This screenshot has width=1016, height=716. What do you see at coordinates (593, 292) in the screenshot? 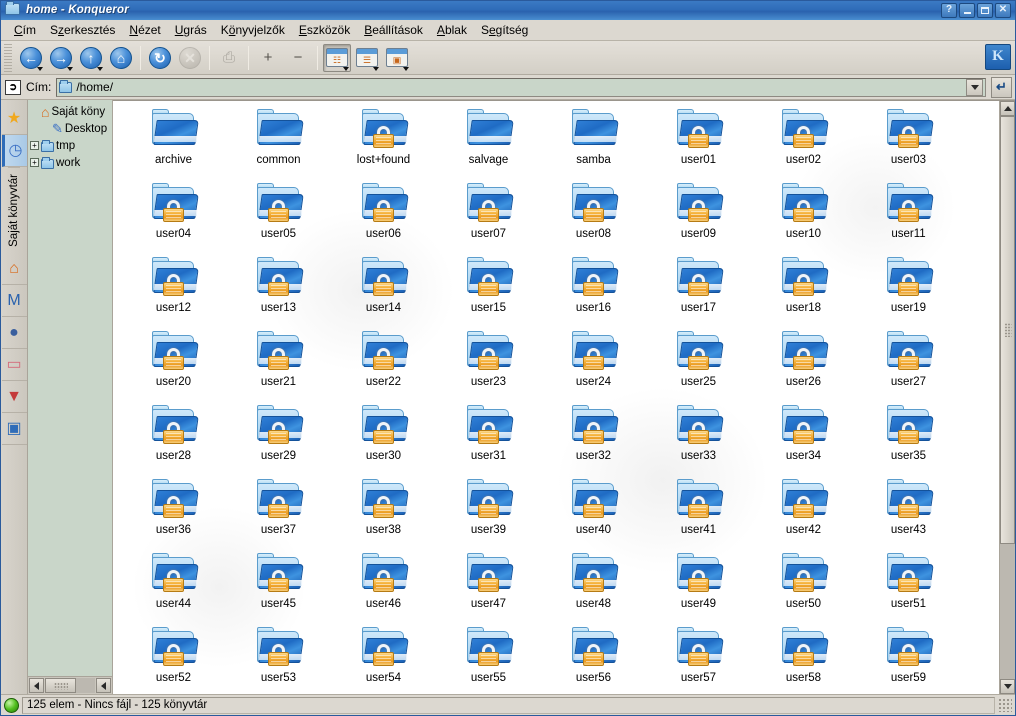
I see `file-item: user16` at bounding box center [593, 292].